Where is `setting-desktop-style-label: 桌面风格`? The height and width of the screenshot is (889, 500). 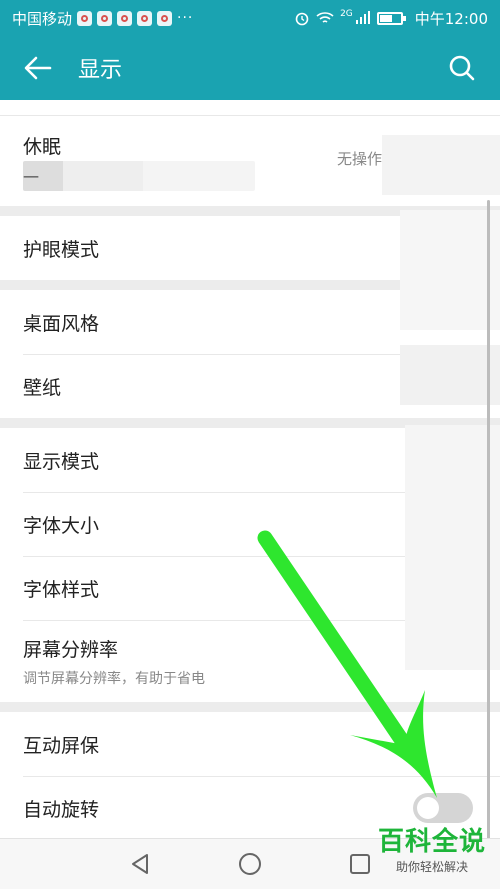 setting-desktop-style-label: 桌面风格 is located at coordinates (61, 323).